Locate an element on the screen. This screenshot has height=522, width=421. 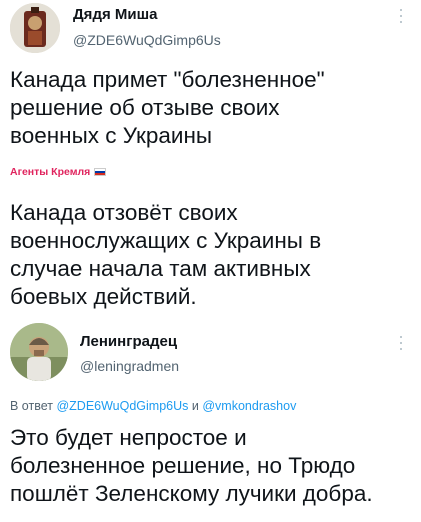
reply-mention-link: @vmkondrashov is located at coordinates (249, 406).